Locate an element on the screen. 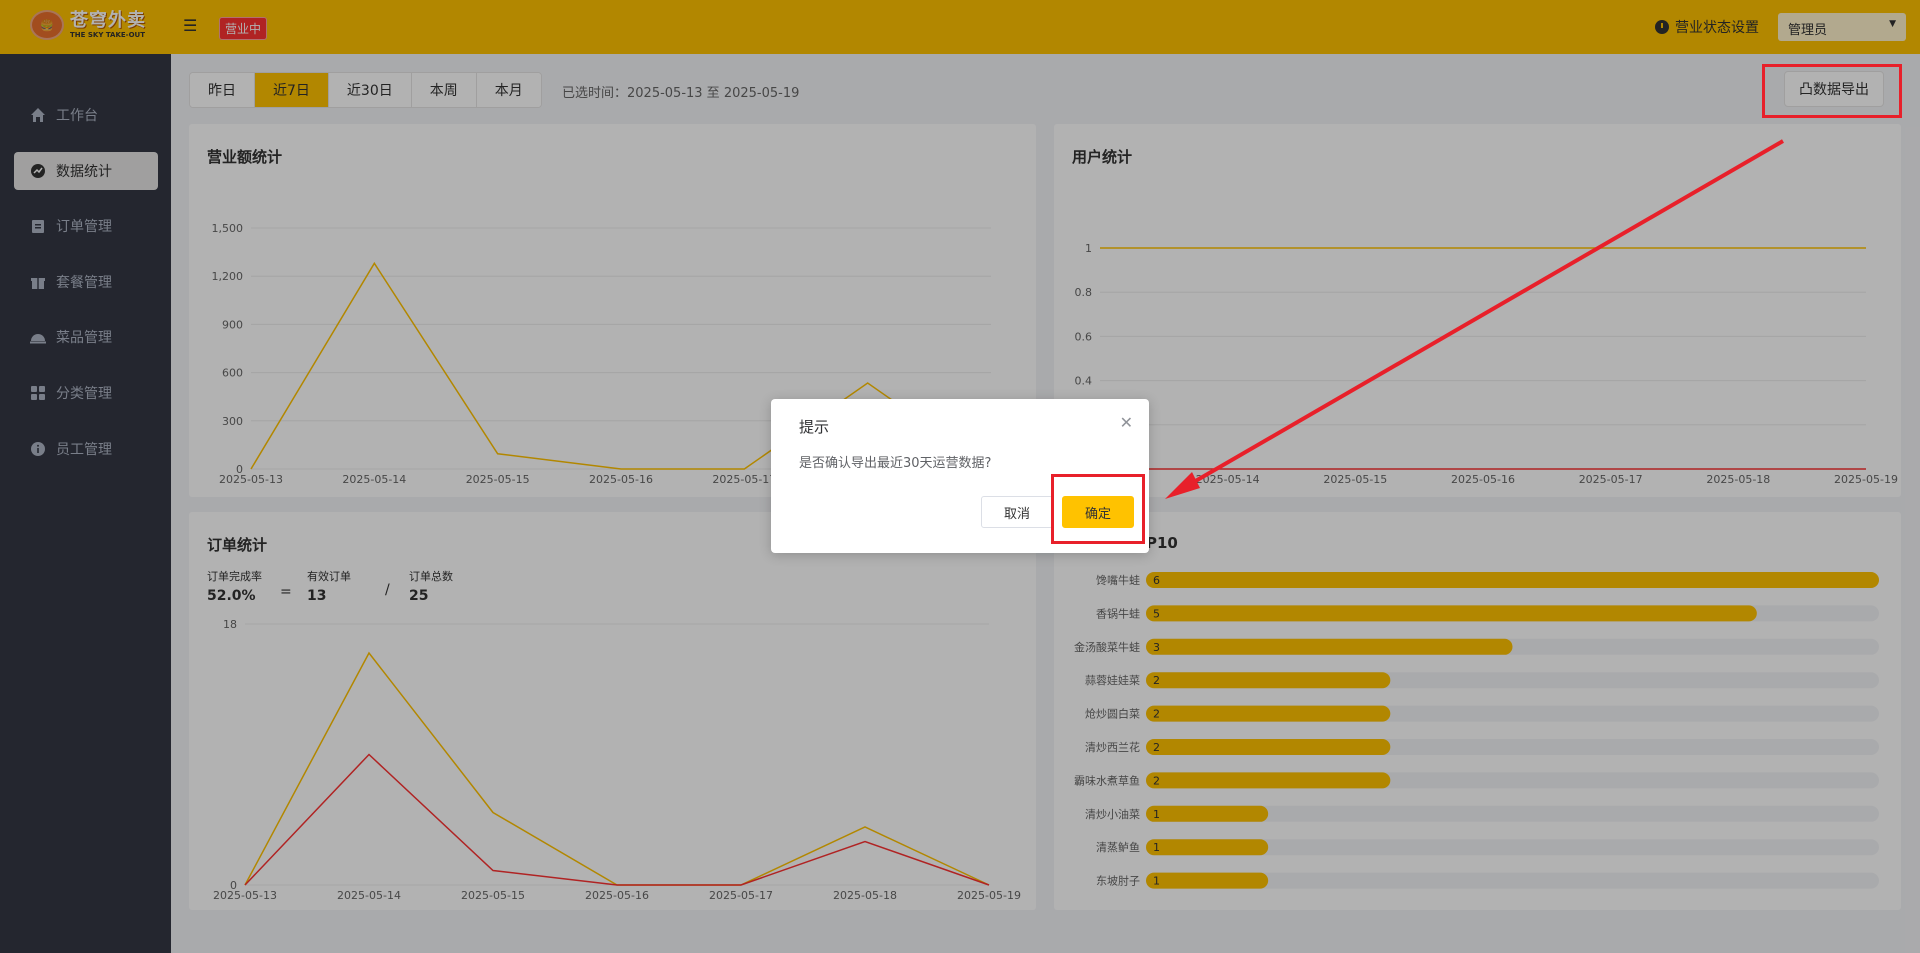 This screenshot has height=953, width=1920. dialog-message: 是否确认导出最近30天运营数据? is located at coordinates (895, 463).